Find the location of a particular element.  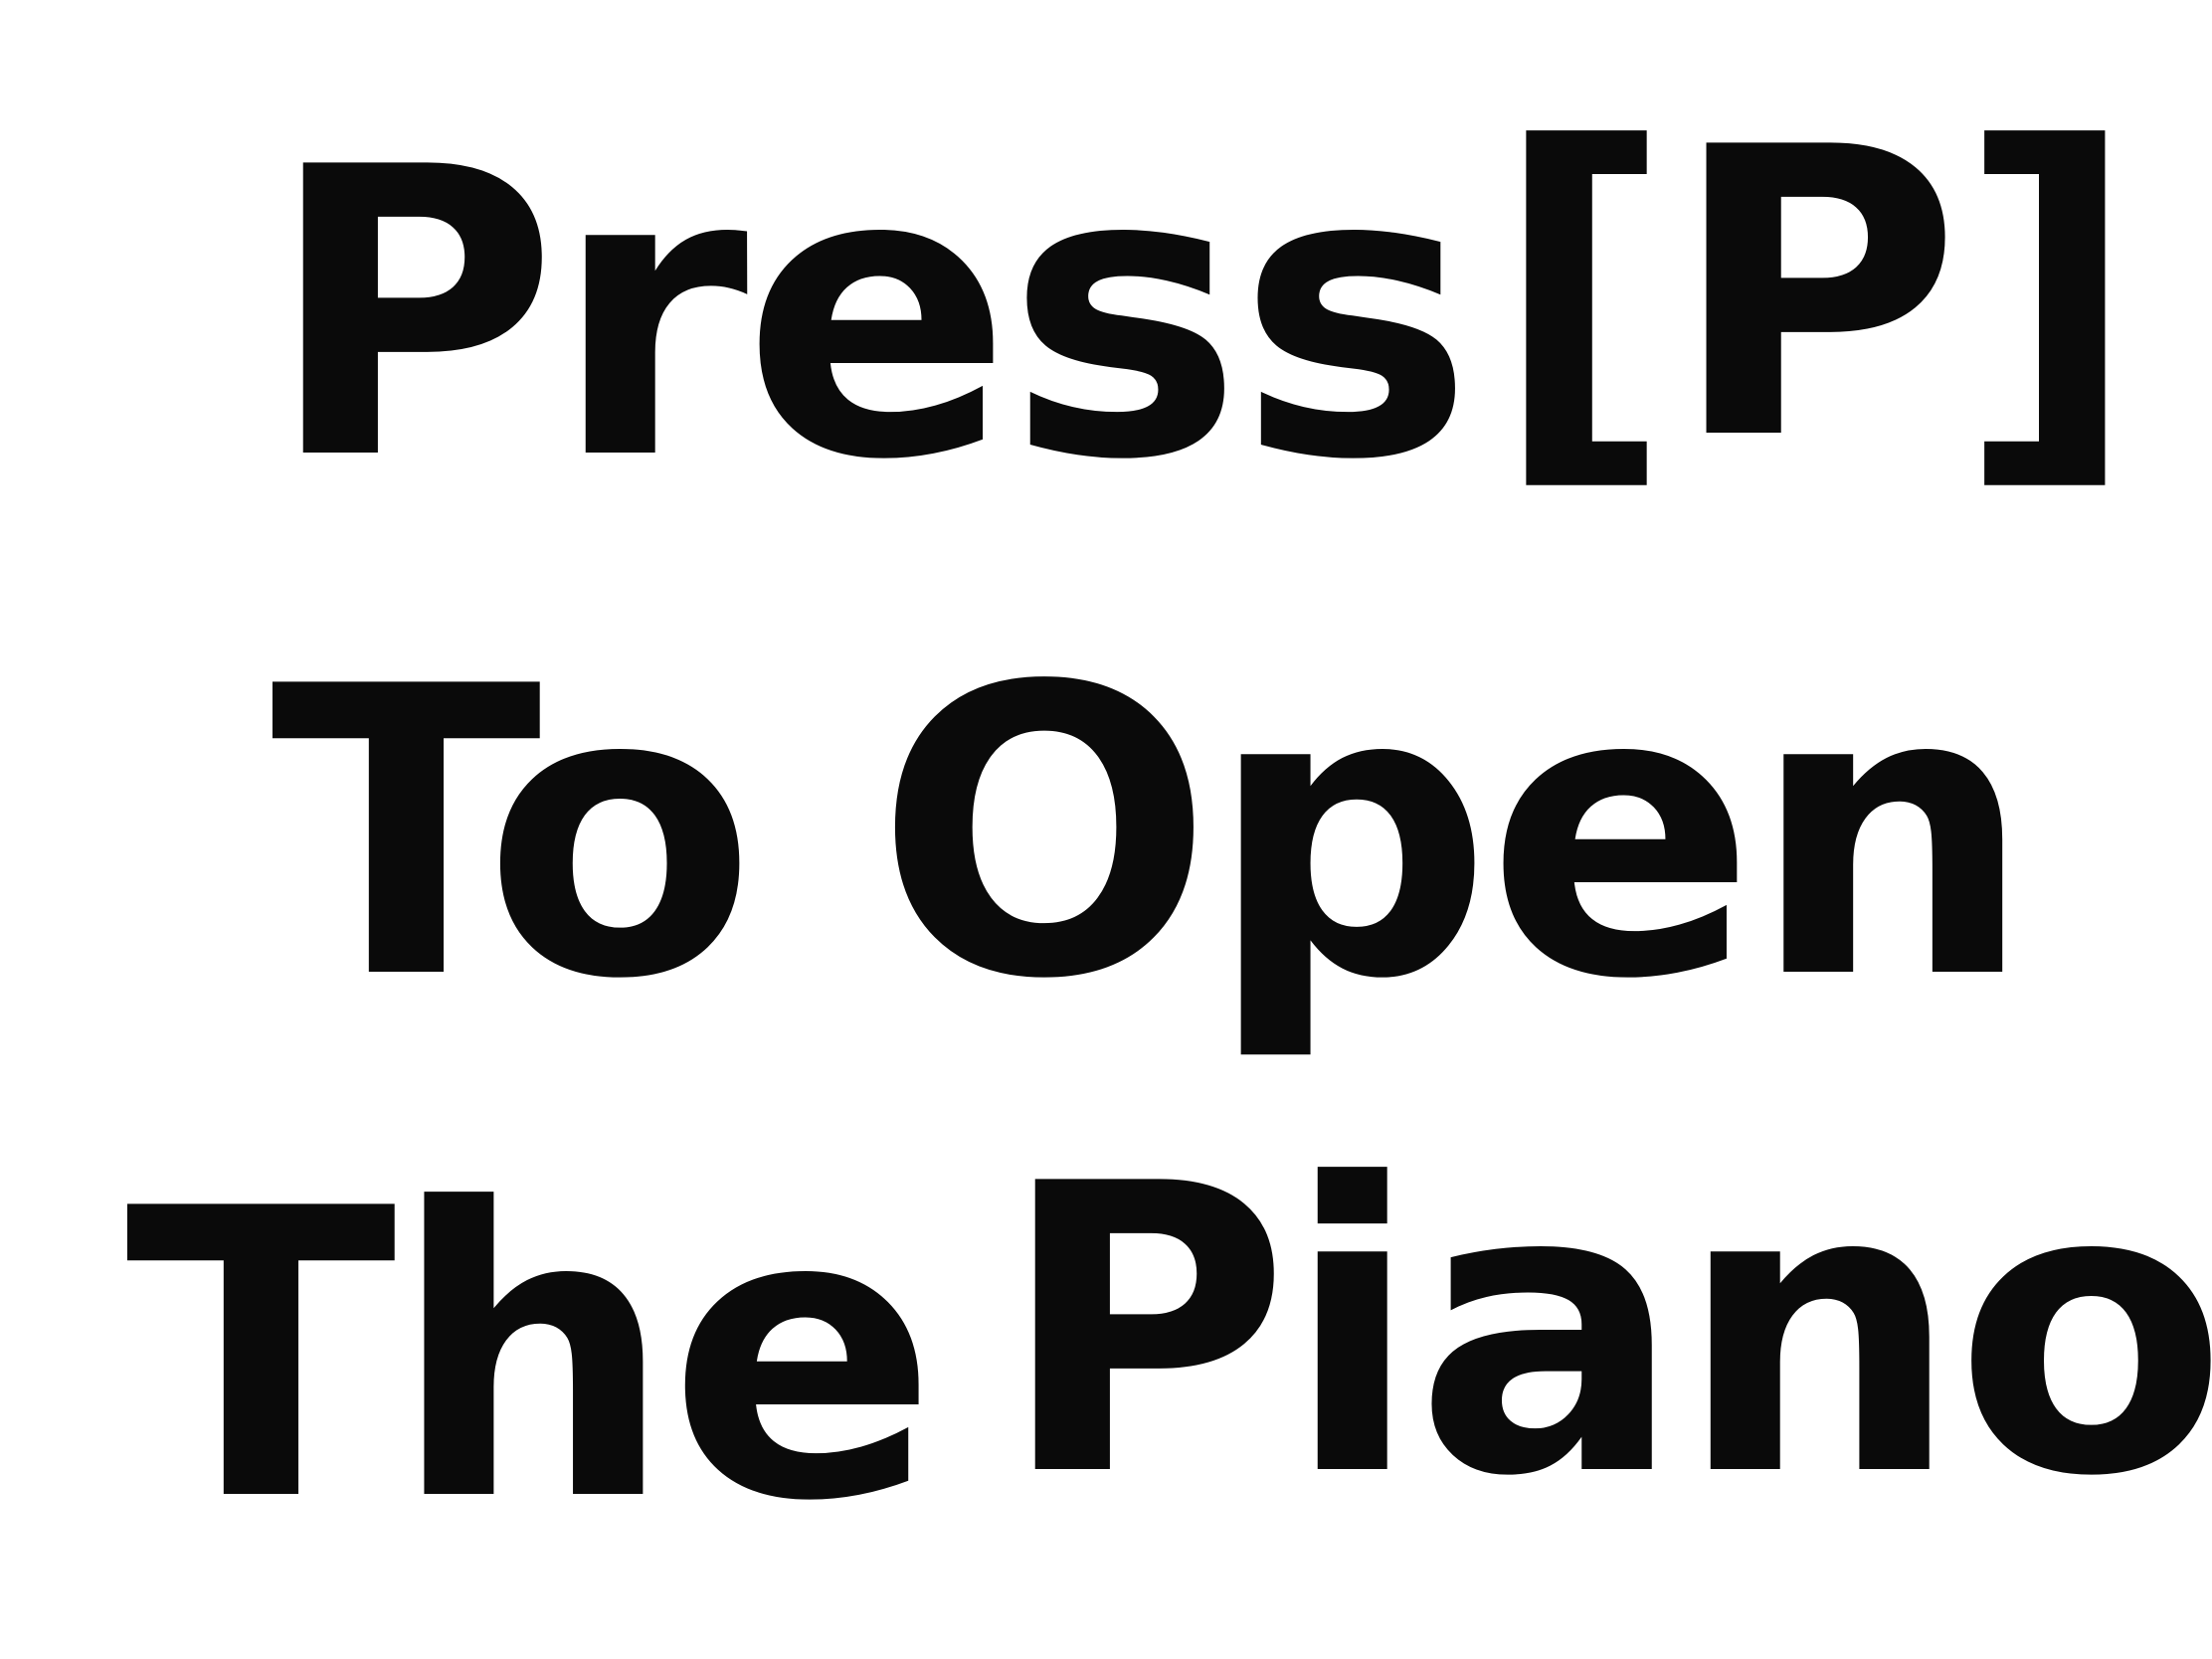

word-open: Open is located at coordinates (1454, 835).